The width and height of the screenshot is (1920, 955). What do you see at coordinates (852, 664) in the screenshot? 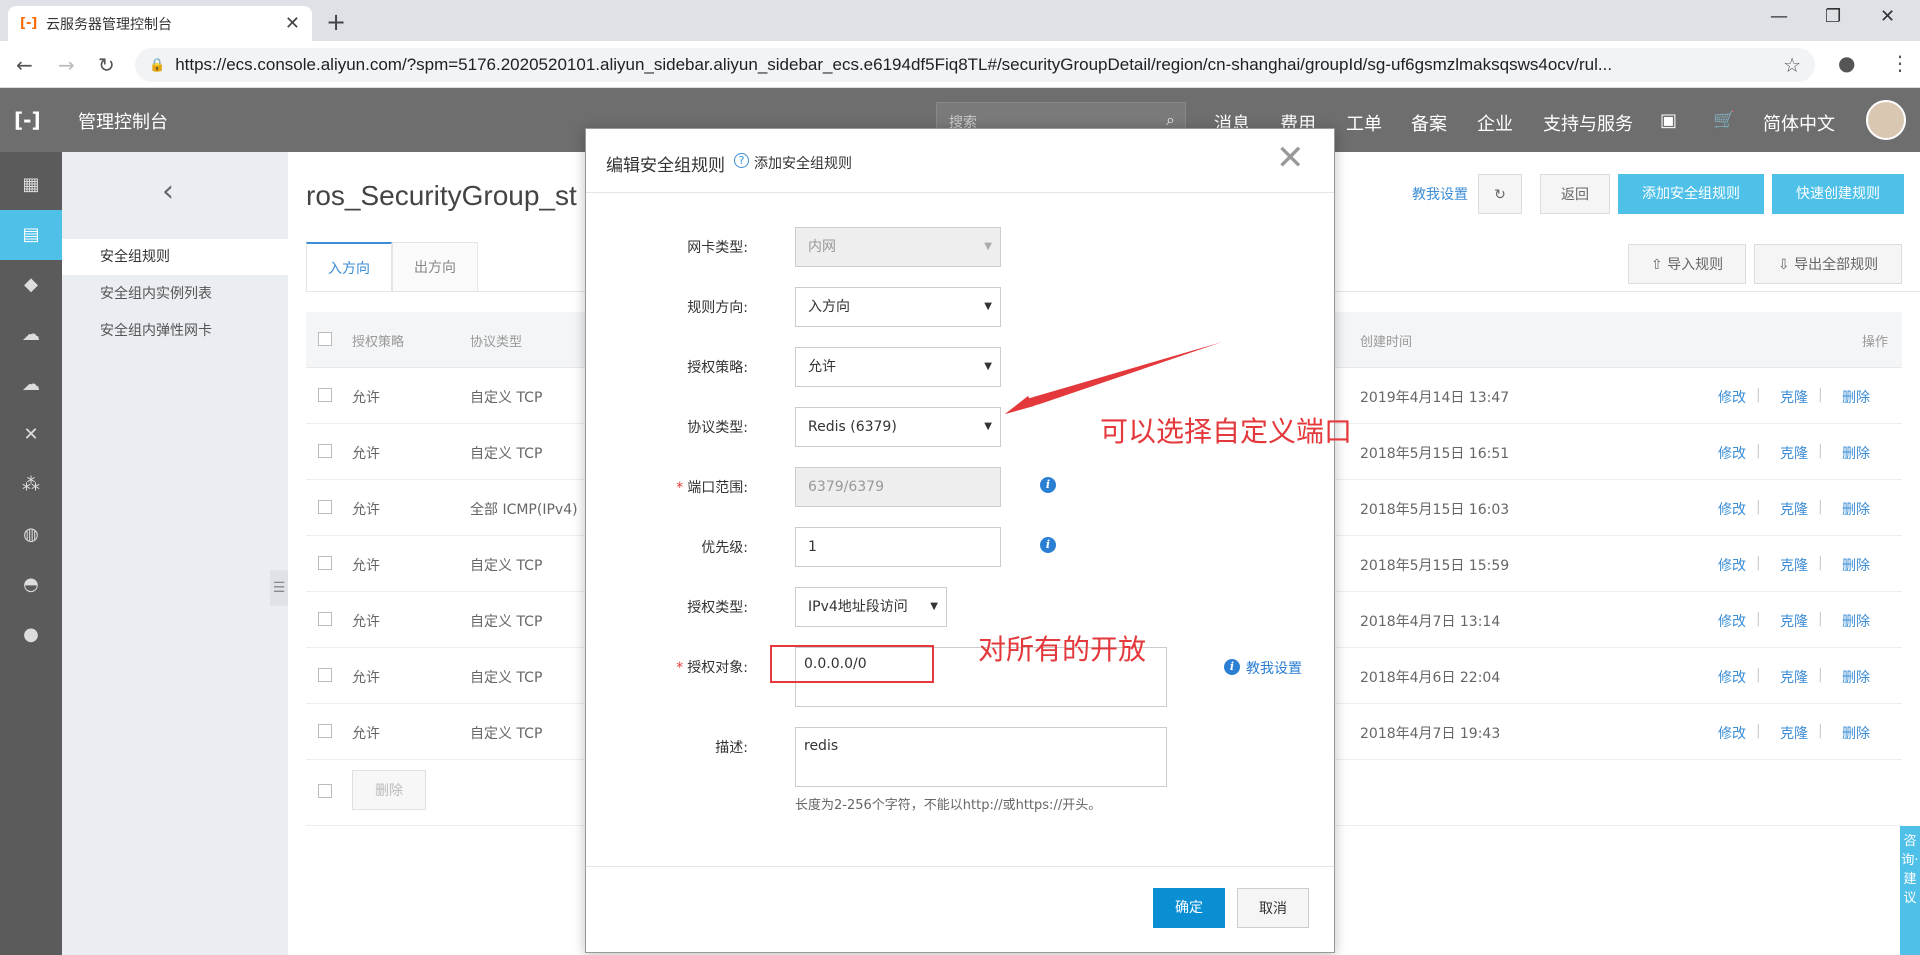
I see `annotation-highlight-box` at bounding box center [852, 664].